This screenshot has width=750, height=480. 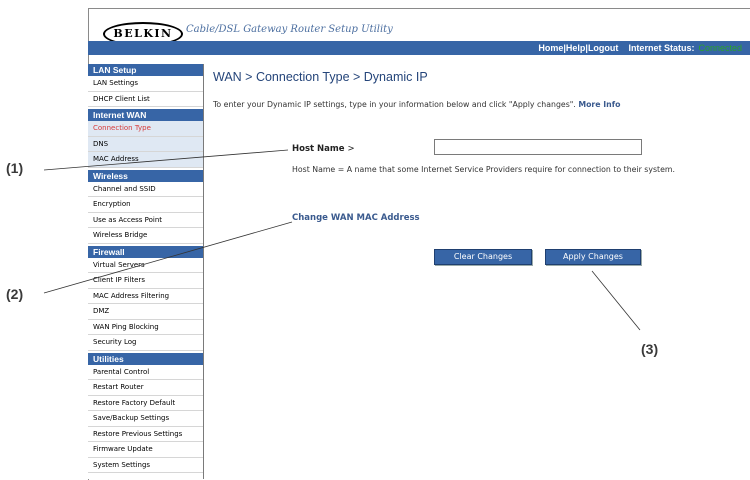 What do you see at coordinates (356, 218) in the screenshot?
I see `change-wan-mac-link: Change WAN MAC Address` at bounding box center [356, 218].